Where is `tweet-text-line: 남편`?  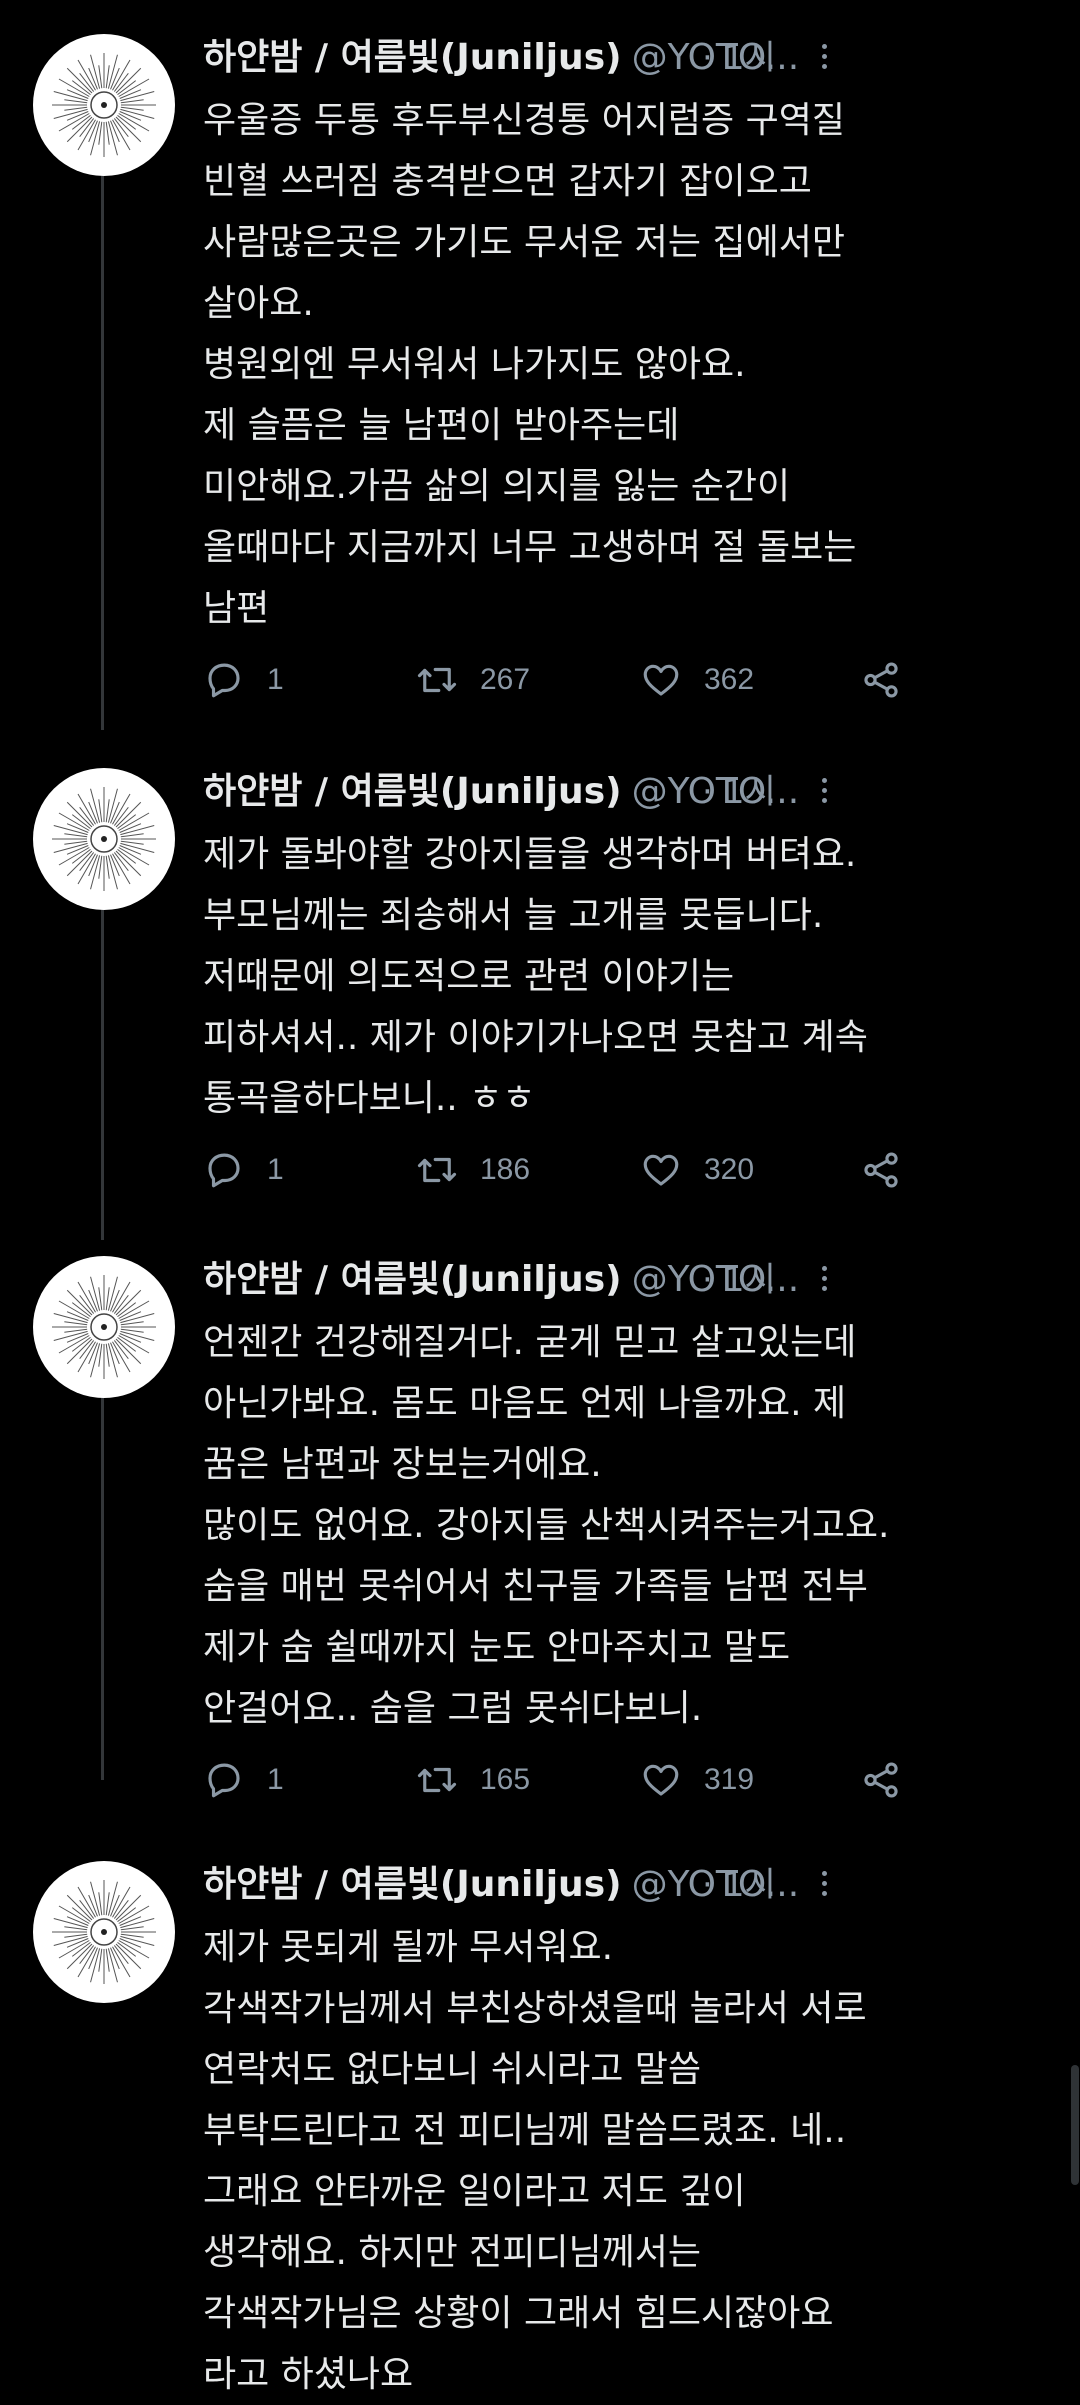 tweet-text-line: 남편 is located at coordinates (236, 608).